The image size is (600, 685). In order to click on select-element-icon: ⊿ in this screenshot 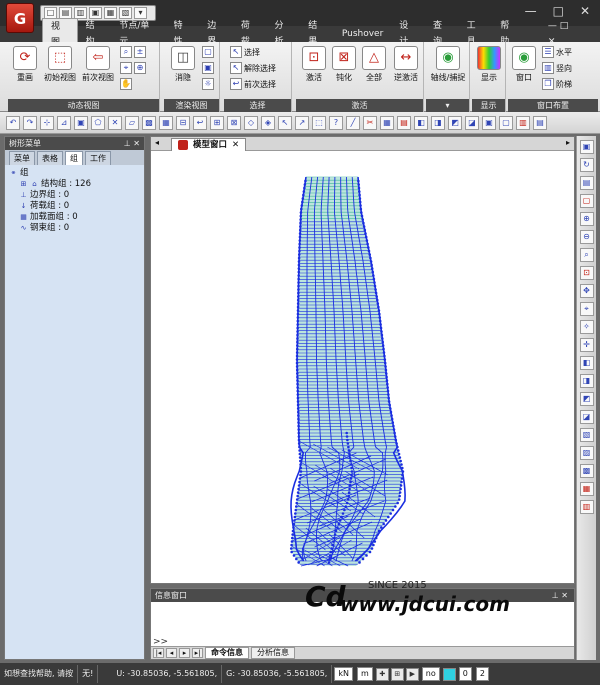, I will do `click(64, 122)`.